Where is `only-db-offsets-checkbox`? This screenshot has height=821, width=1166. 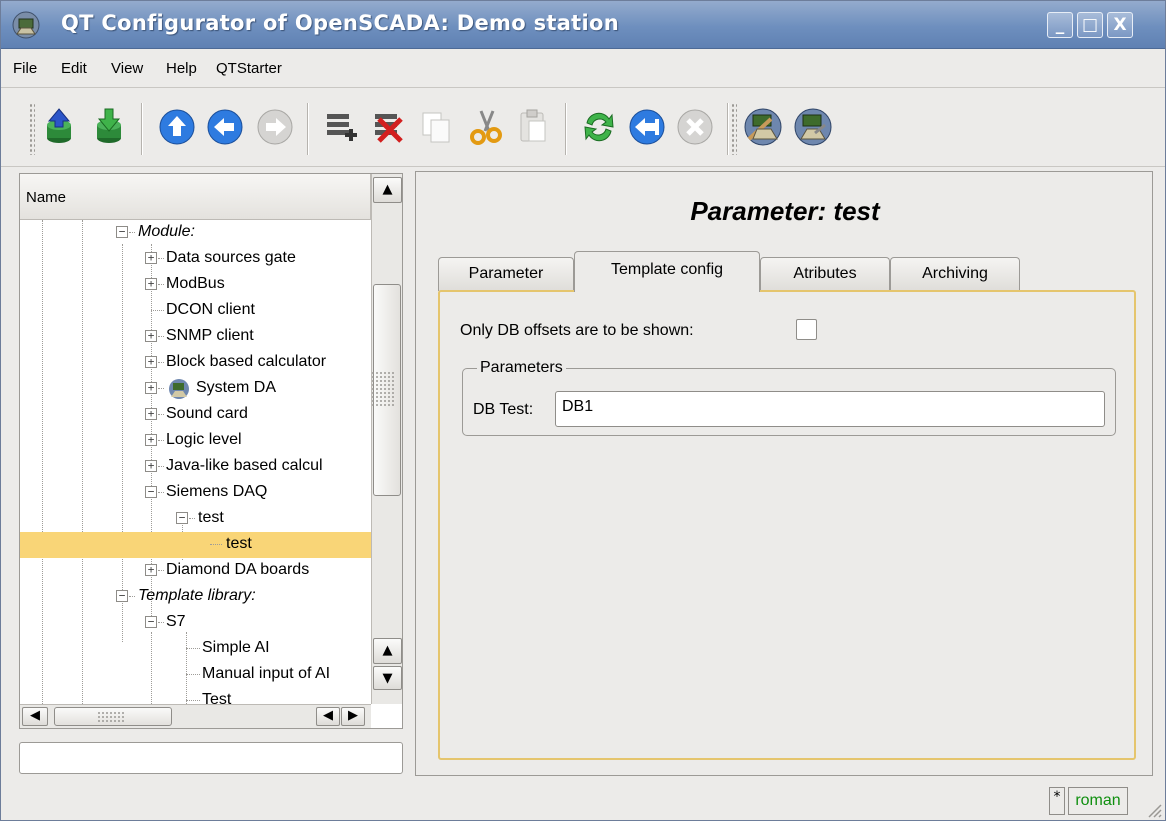 only-db-offsets-checkbox is located at coordinates (806, 329).